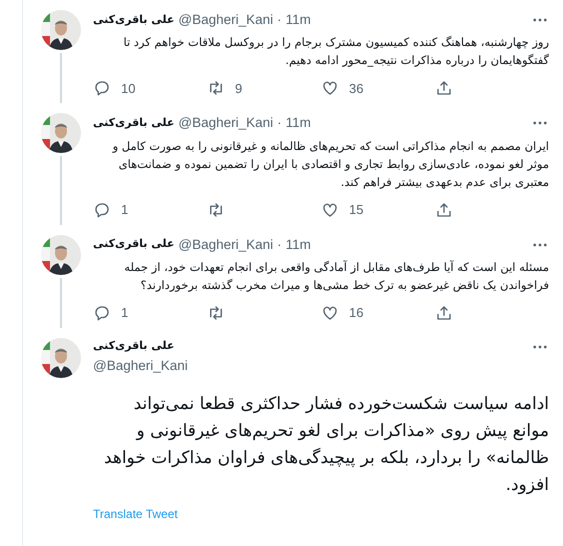  What do you see at coordinates (356, 89) in the screenshot?
I see `like-count: 36` at bounding box center [356, 89].